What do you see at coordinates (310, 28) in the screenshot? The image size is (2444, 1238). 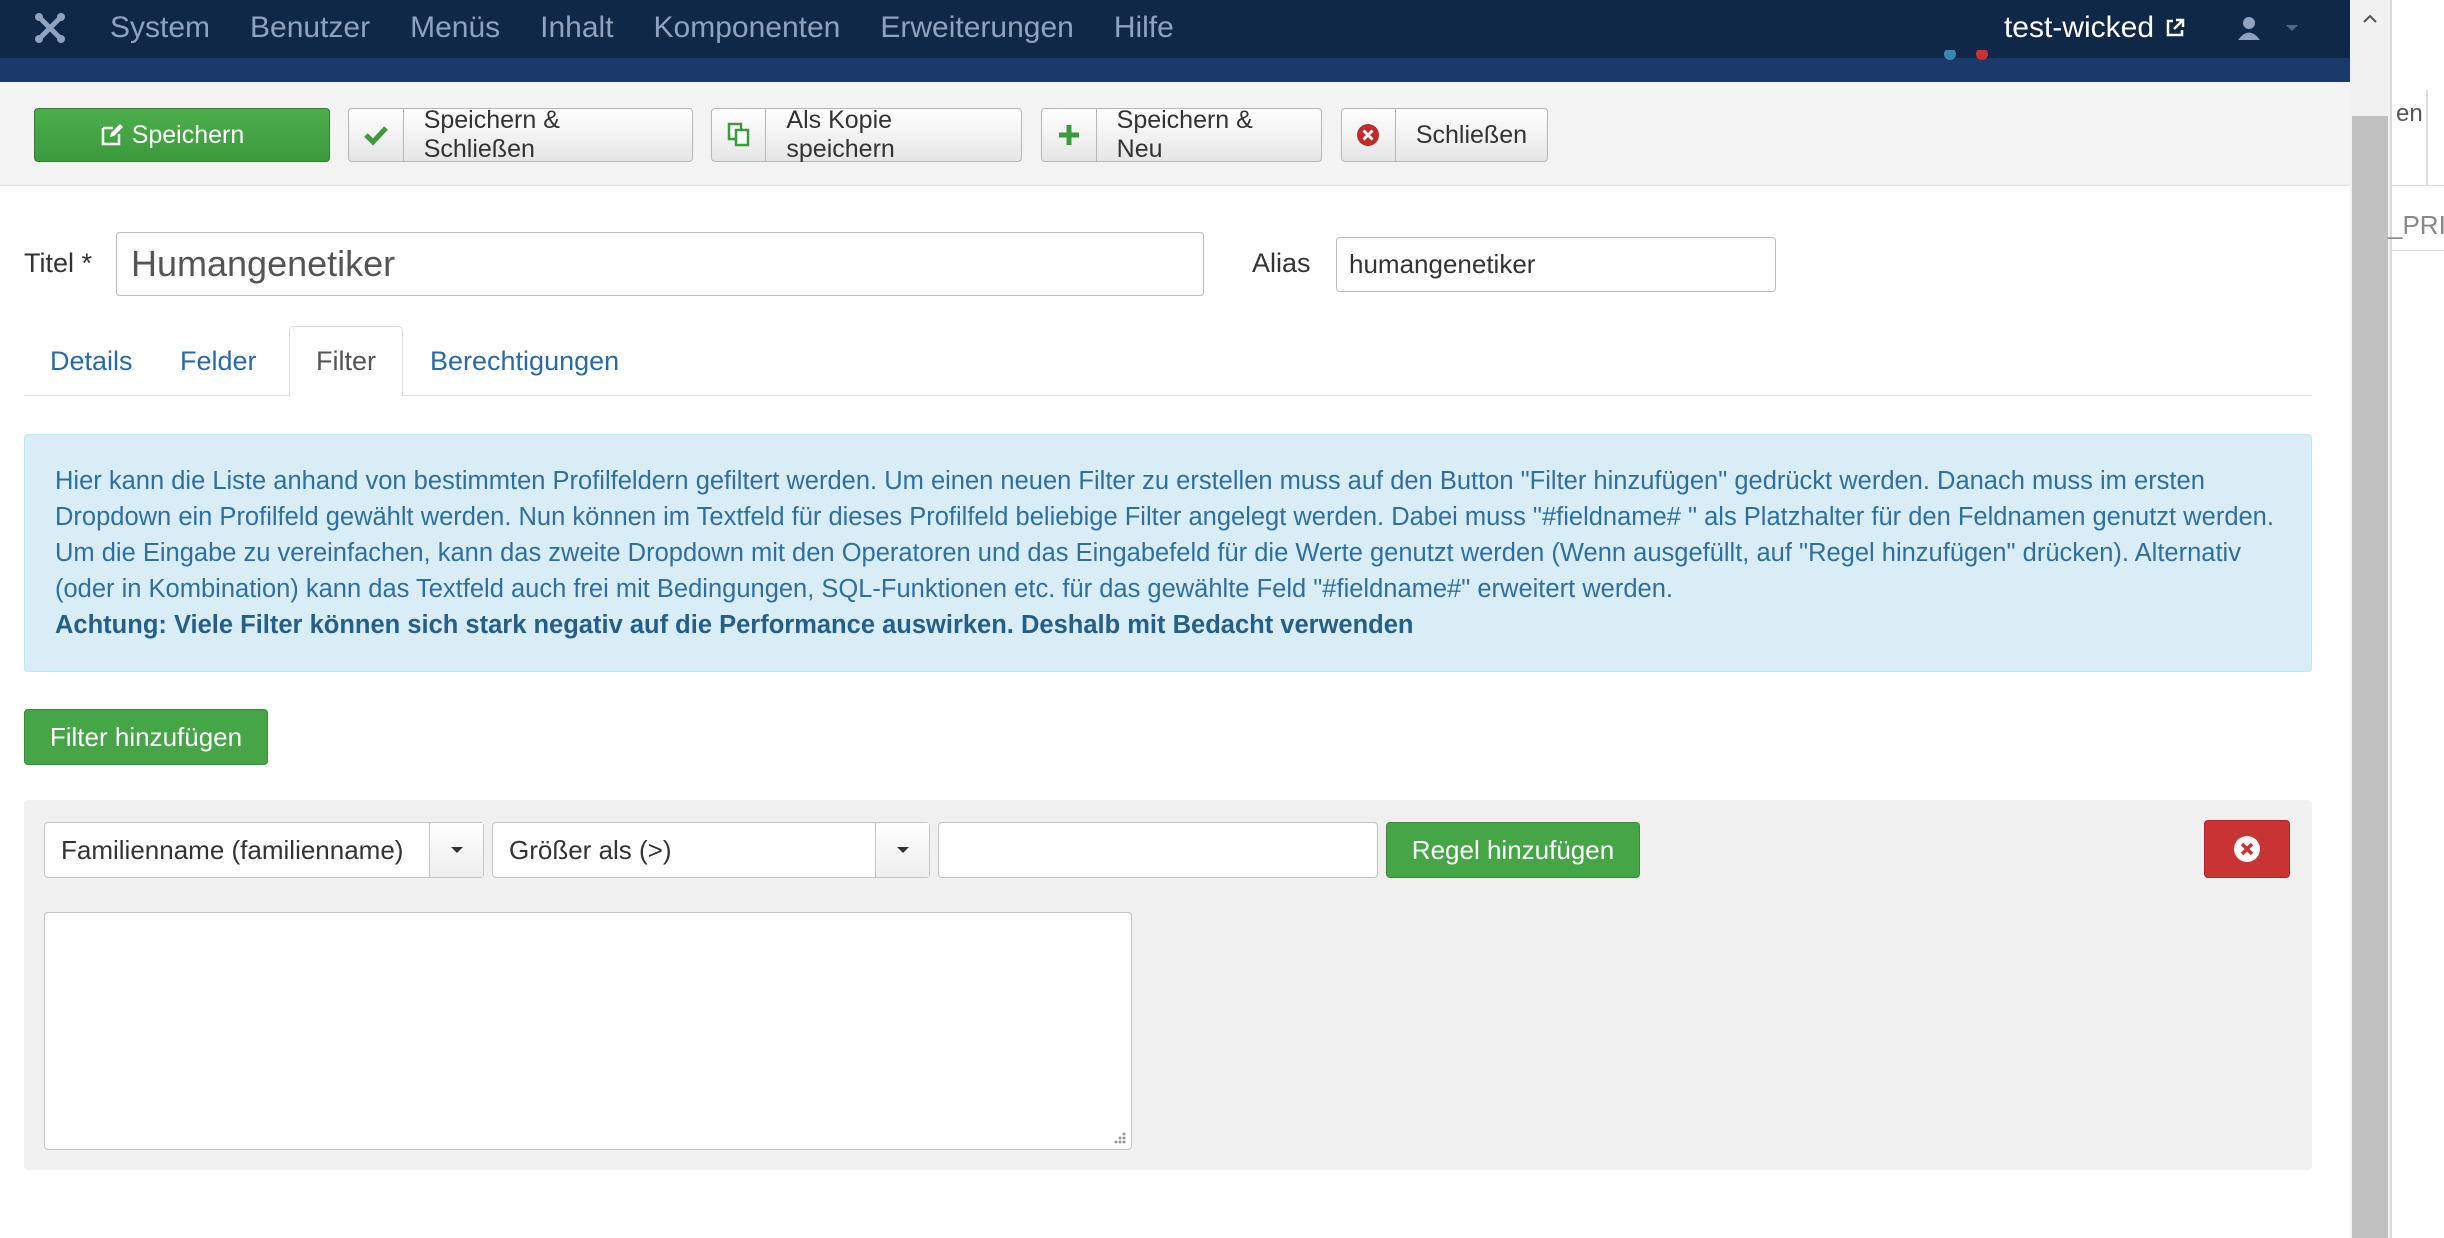 I see `nav-benutzer: Benutzer` at bounding box center [310, 28].